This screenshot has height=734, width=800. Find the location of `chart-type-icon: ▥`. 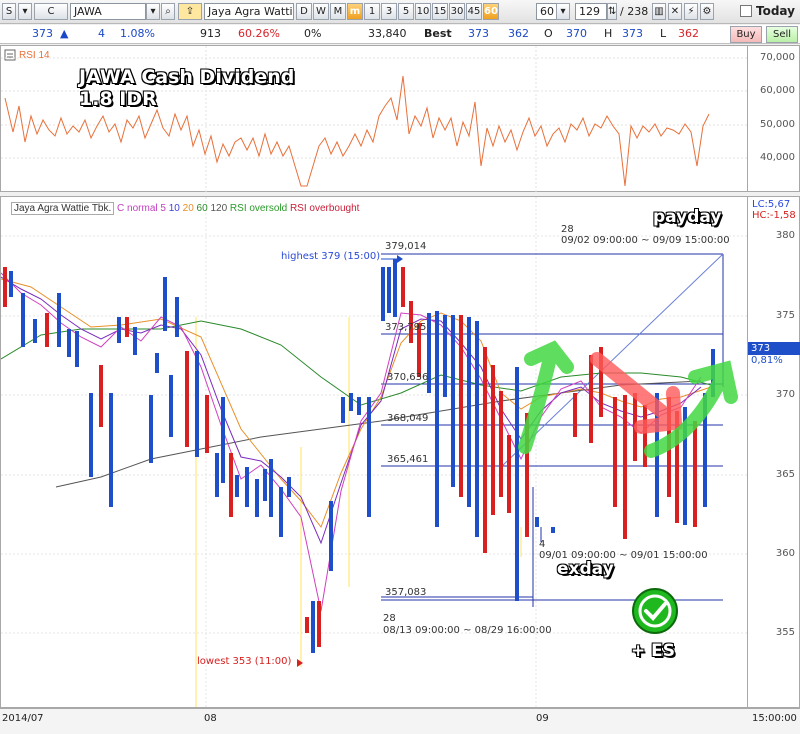

chart-type-icon: ▥ is located at coordinates (659, 11).